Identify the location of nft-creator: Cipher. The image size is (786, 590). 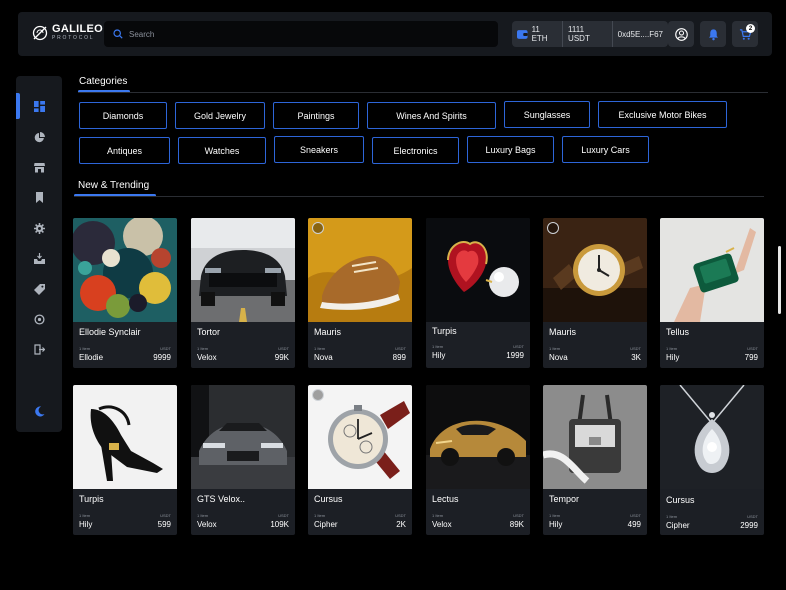
(678, 525).